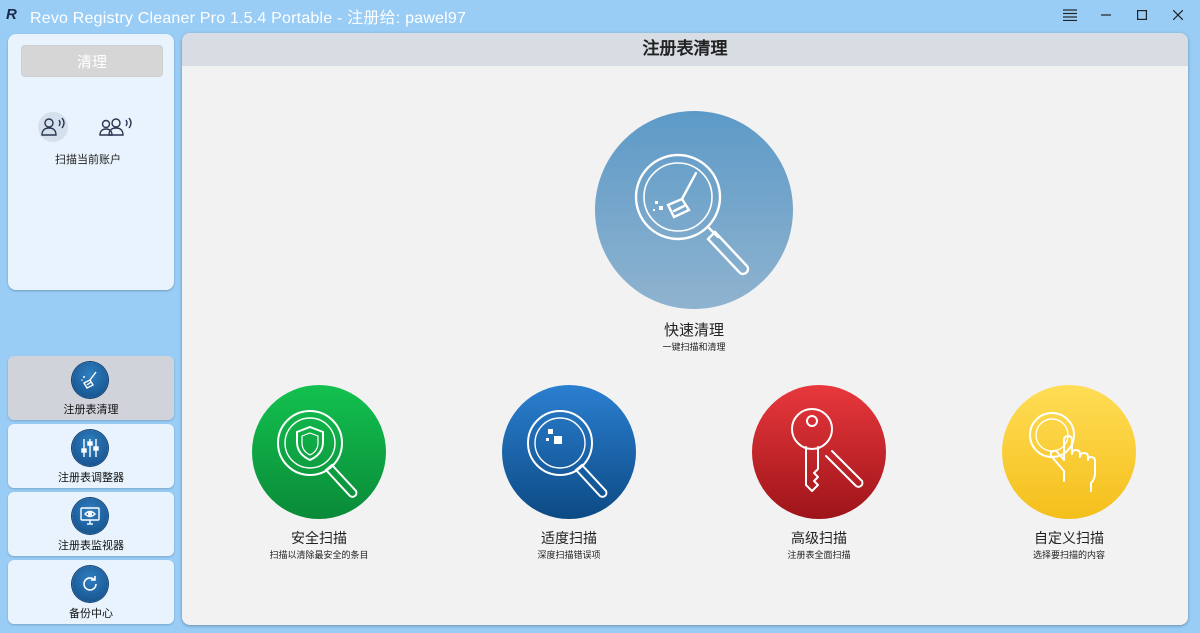 The height and width of the screenshot is (633, 1200). I want to click on close-button, so click(1178, 15).